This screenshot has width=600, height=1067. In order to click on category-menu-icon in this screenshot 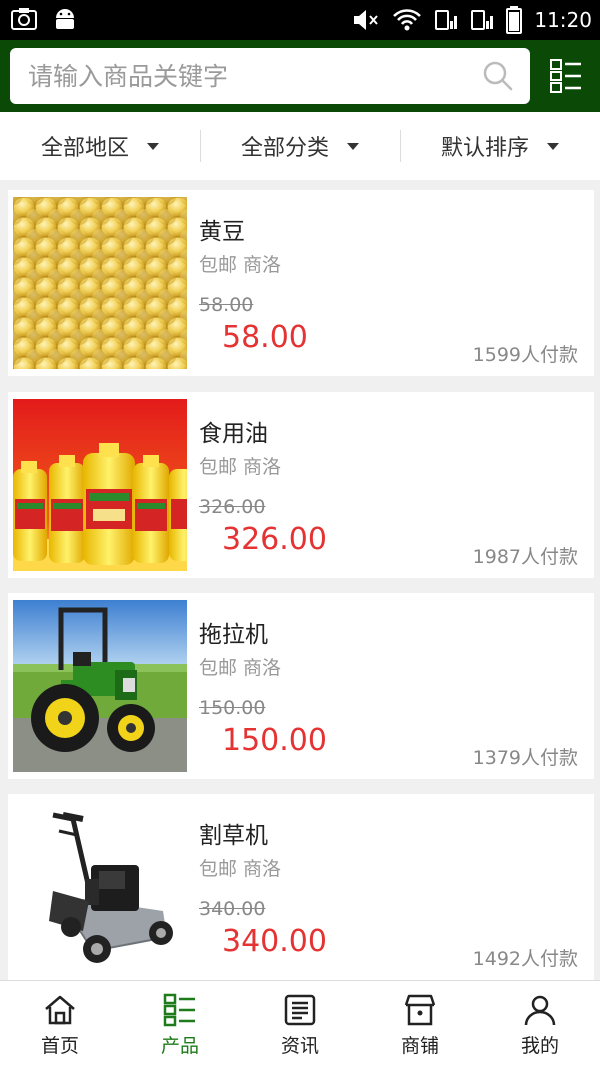, I will do `click(566, 76)`.